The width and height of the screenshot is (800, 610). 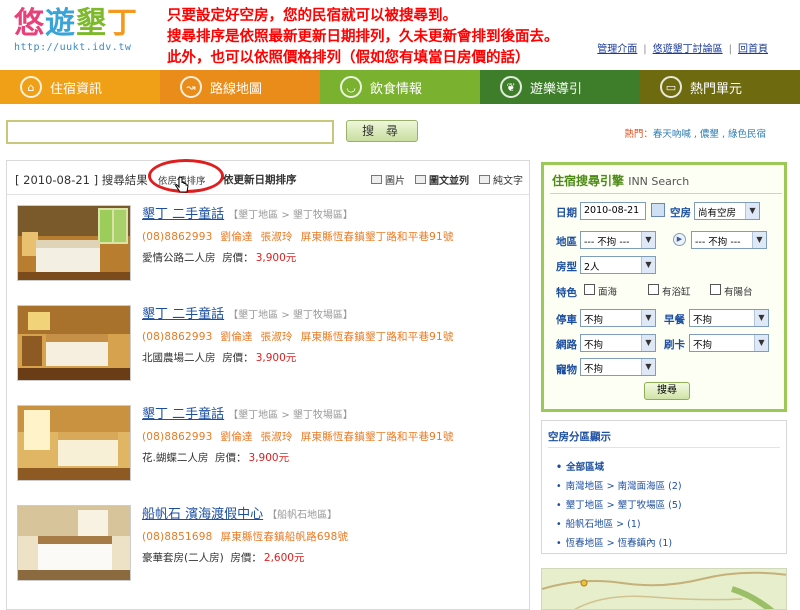 I want to click on listing-phone: (08)8851698, so click(x=177, y=537).